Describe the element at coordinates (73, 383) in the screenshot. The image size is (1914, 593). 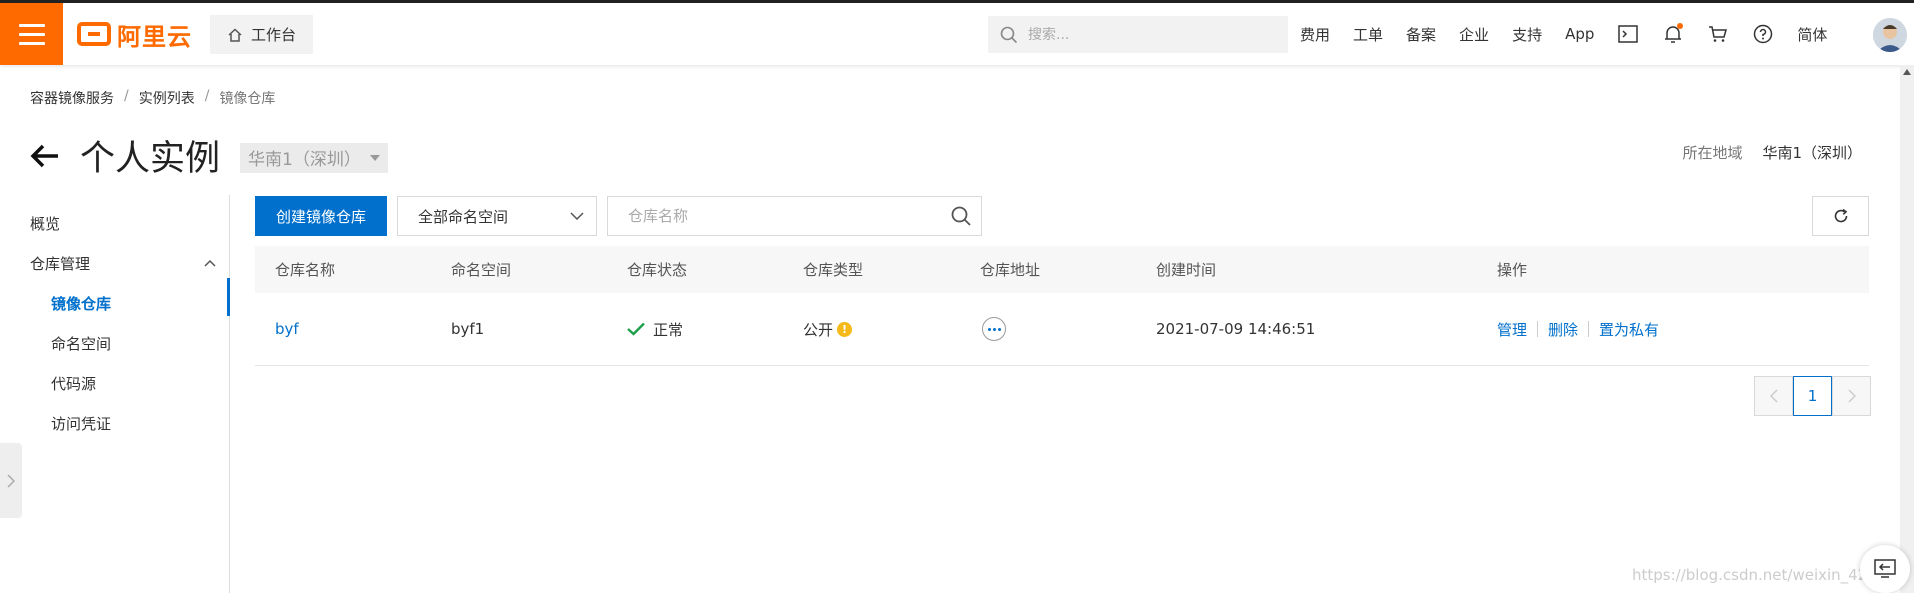
I see `sidebar-item-code-source: 代码源` at that location.